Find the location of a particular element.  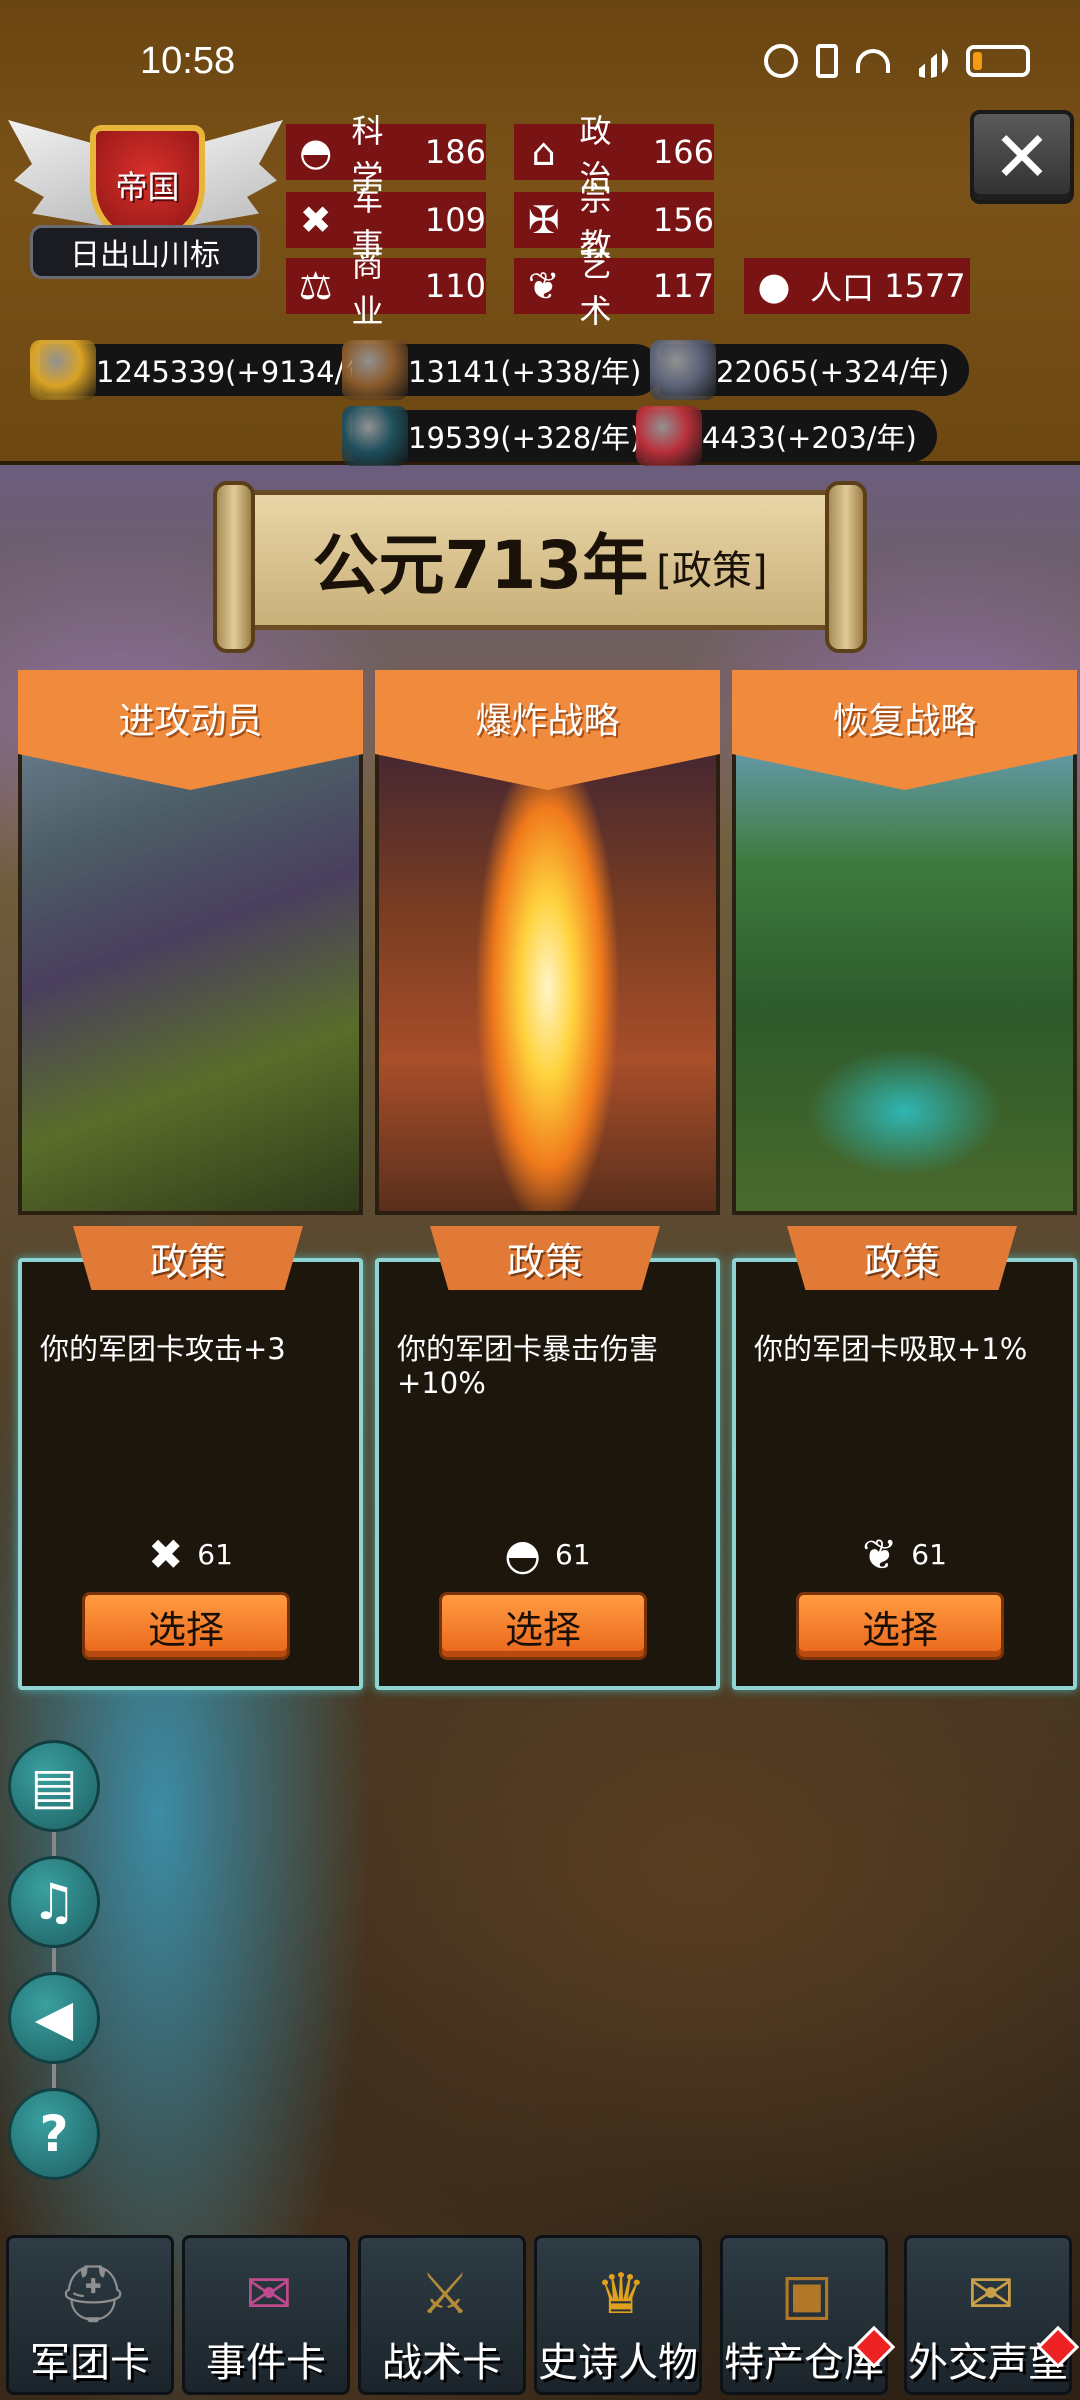

stone-icon is located at coordinates (683, 370).